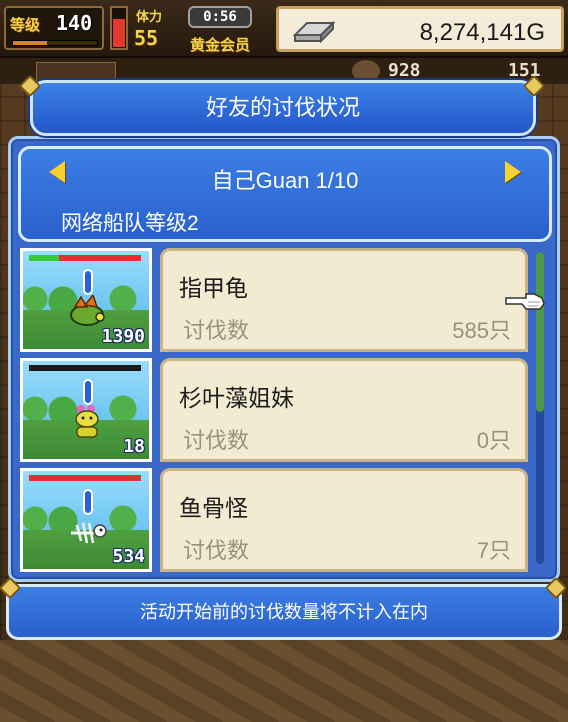 The width and height of the screenshot is (568, 722). Describe the element at coordinates (482, 32) in the screenshot. I see `gold-amount: 8,274,141G` at that location.